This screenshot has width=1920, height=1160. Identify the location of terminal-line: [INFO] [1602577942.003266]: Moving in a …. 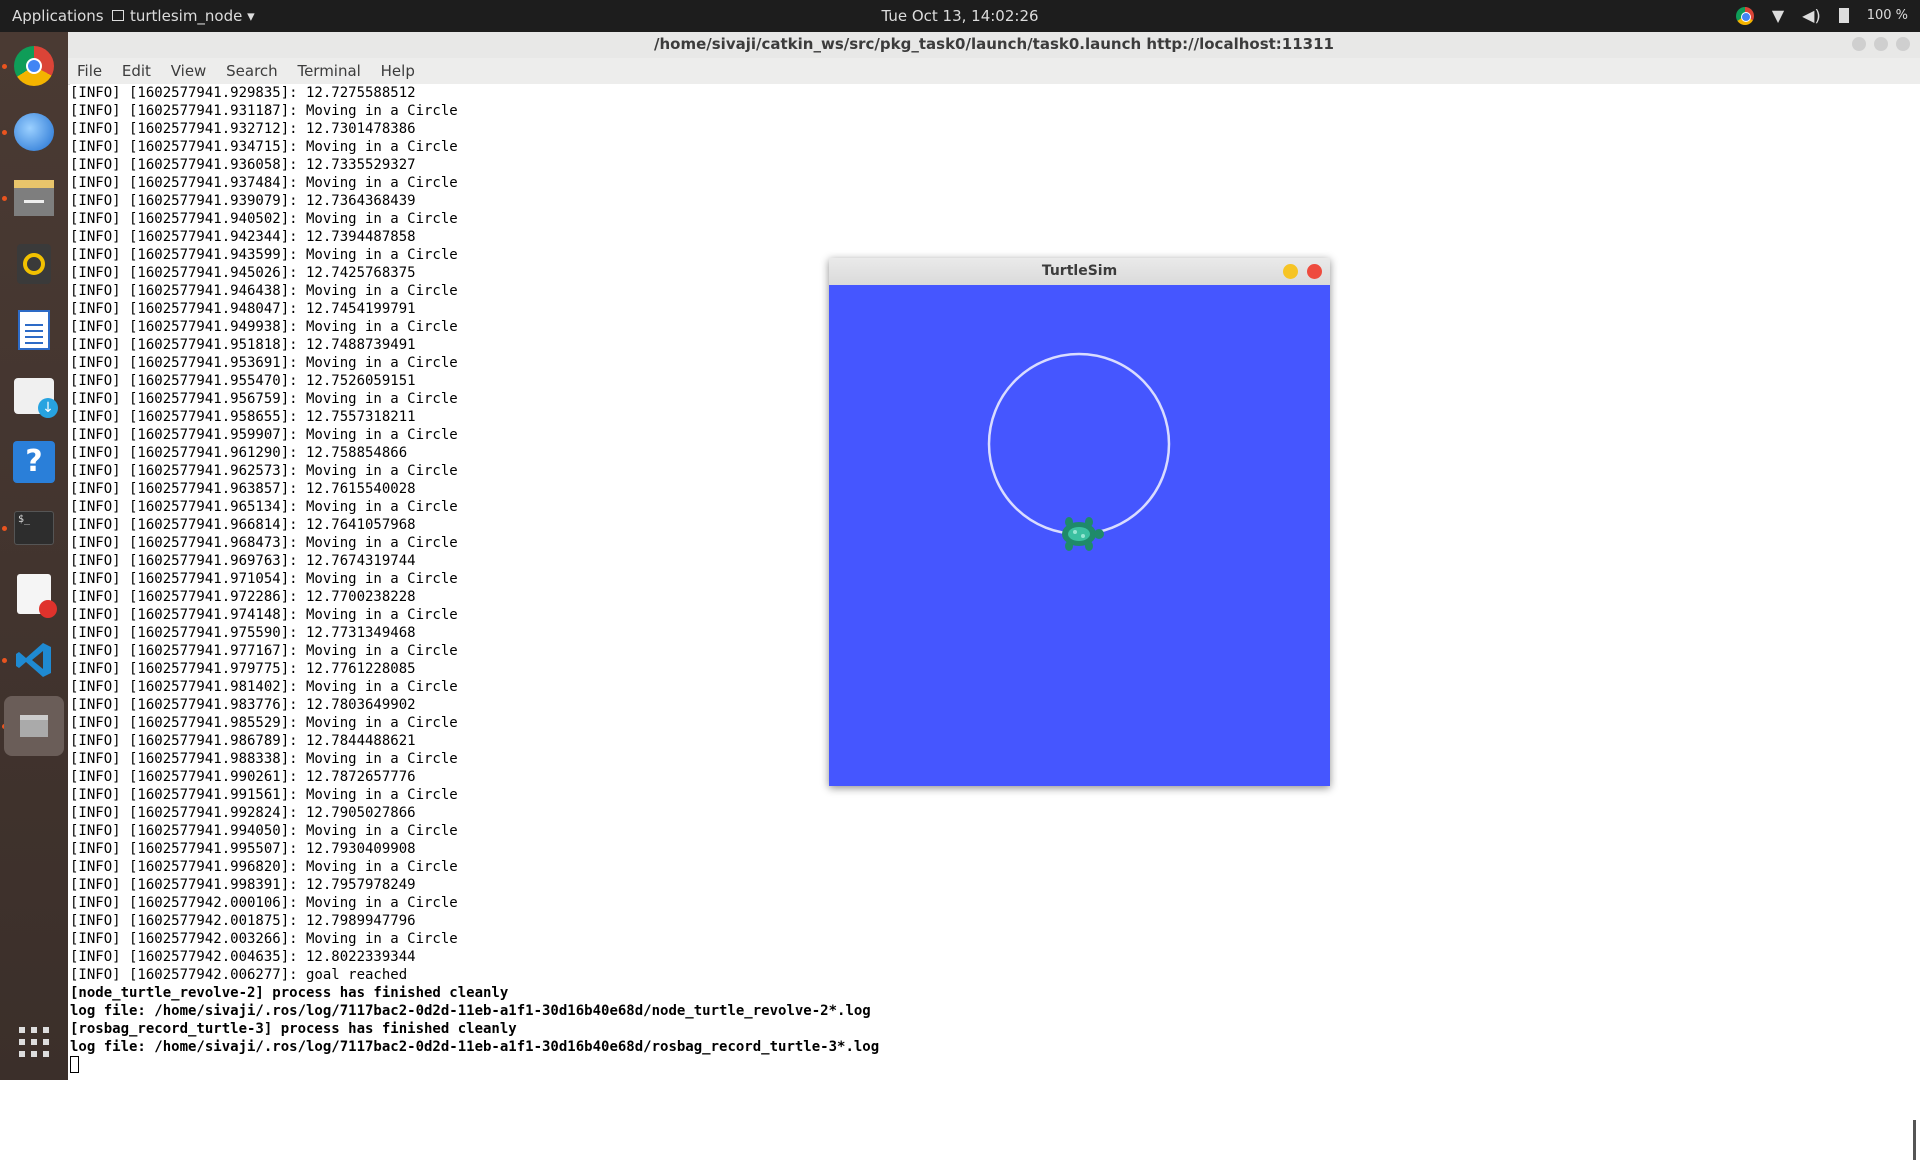
(264, 939).